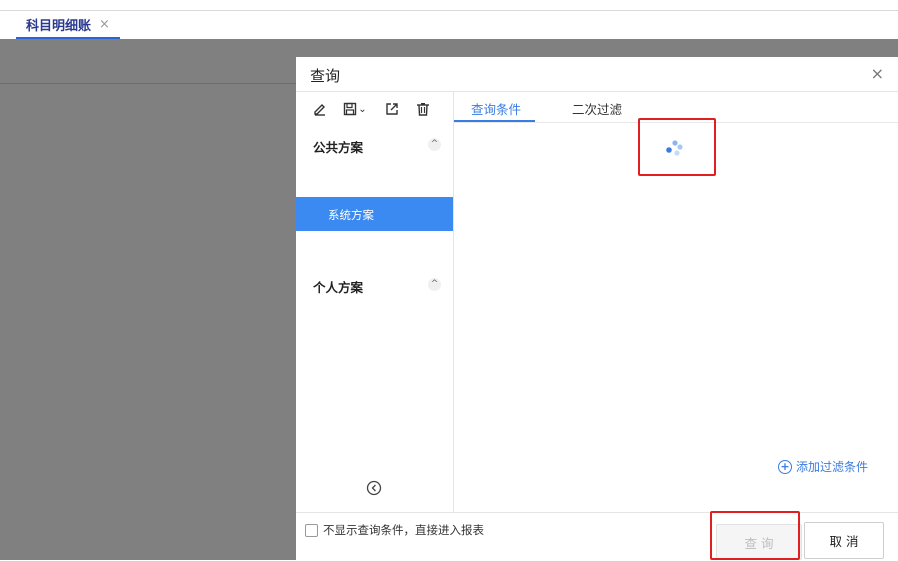 The width and height of the screenshot is (898, 561). What do you see at coordinates (496, 108) in the screenshot?
I see `tab-query-conditions: 查询条件` at bounding box center [496, 108].